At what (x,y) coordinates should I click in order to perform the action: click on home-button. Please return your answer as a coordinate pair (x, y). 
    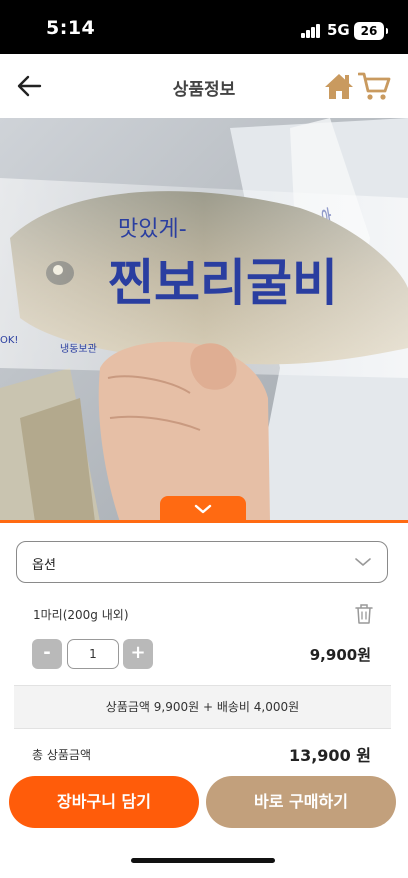
    Looking at the image, I should click on (339, 86).